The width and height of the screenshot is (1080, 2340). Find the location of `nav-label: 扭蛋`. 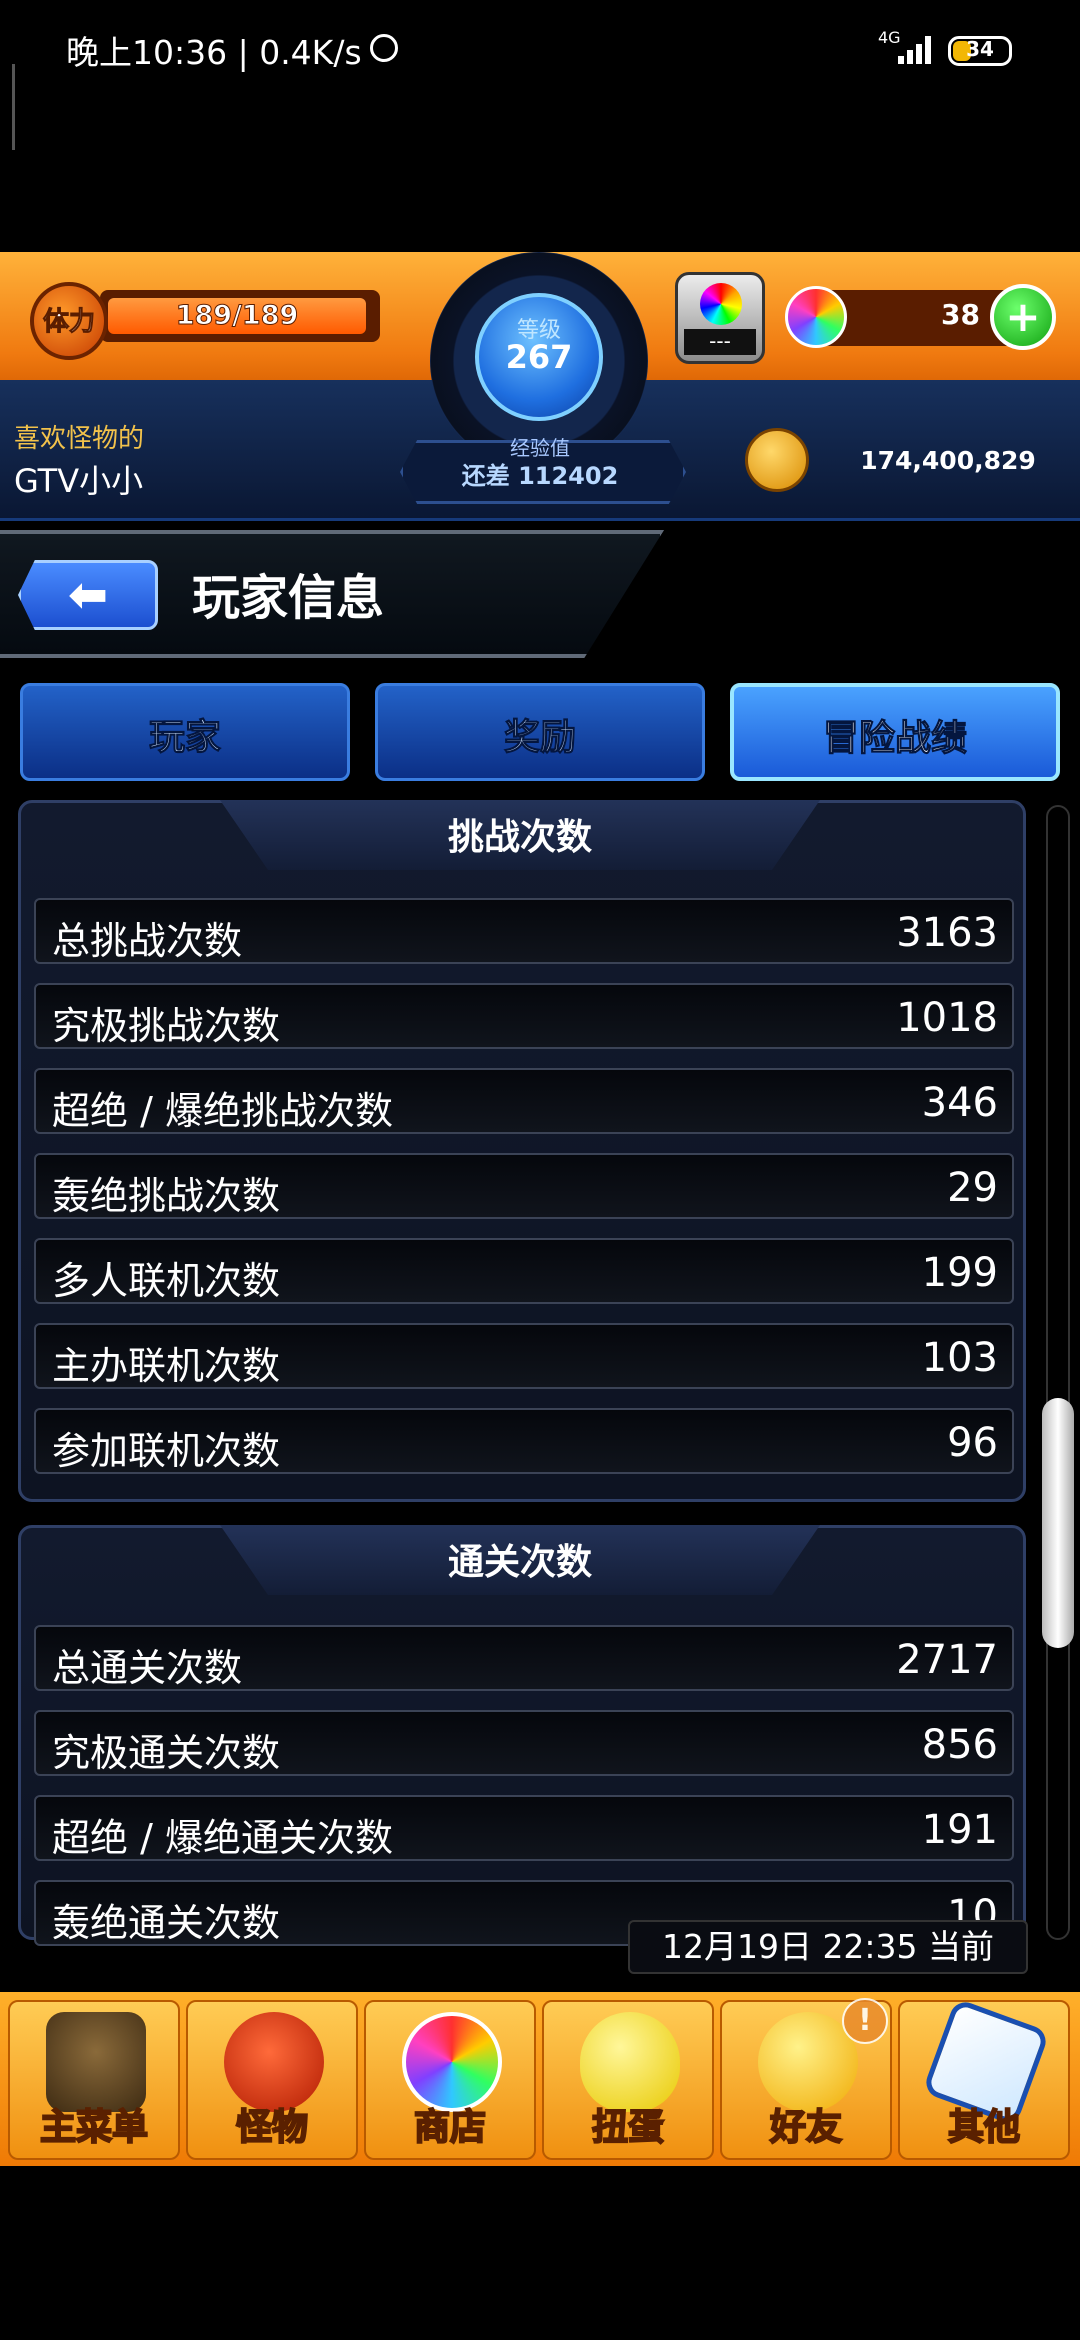

nav-label: 扭蛋 is located at coordinates (628, 2127).